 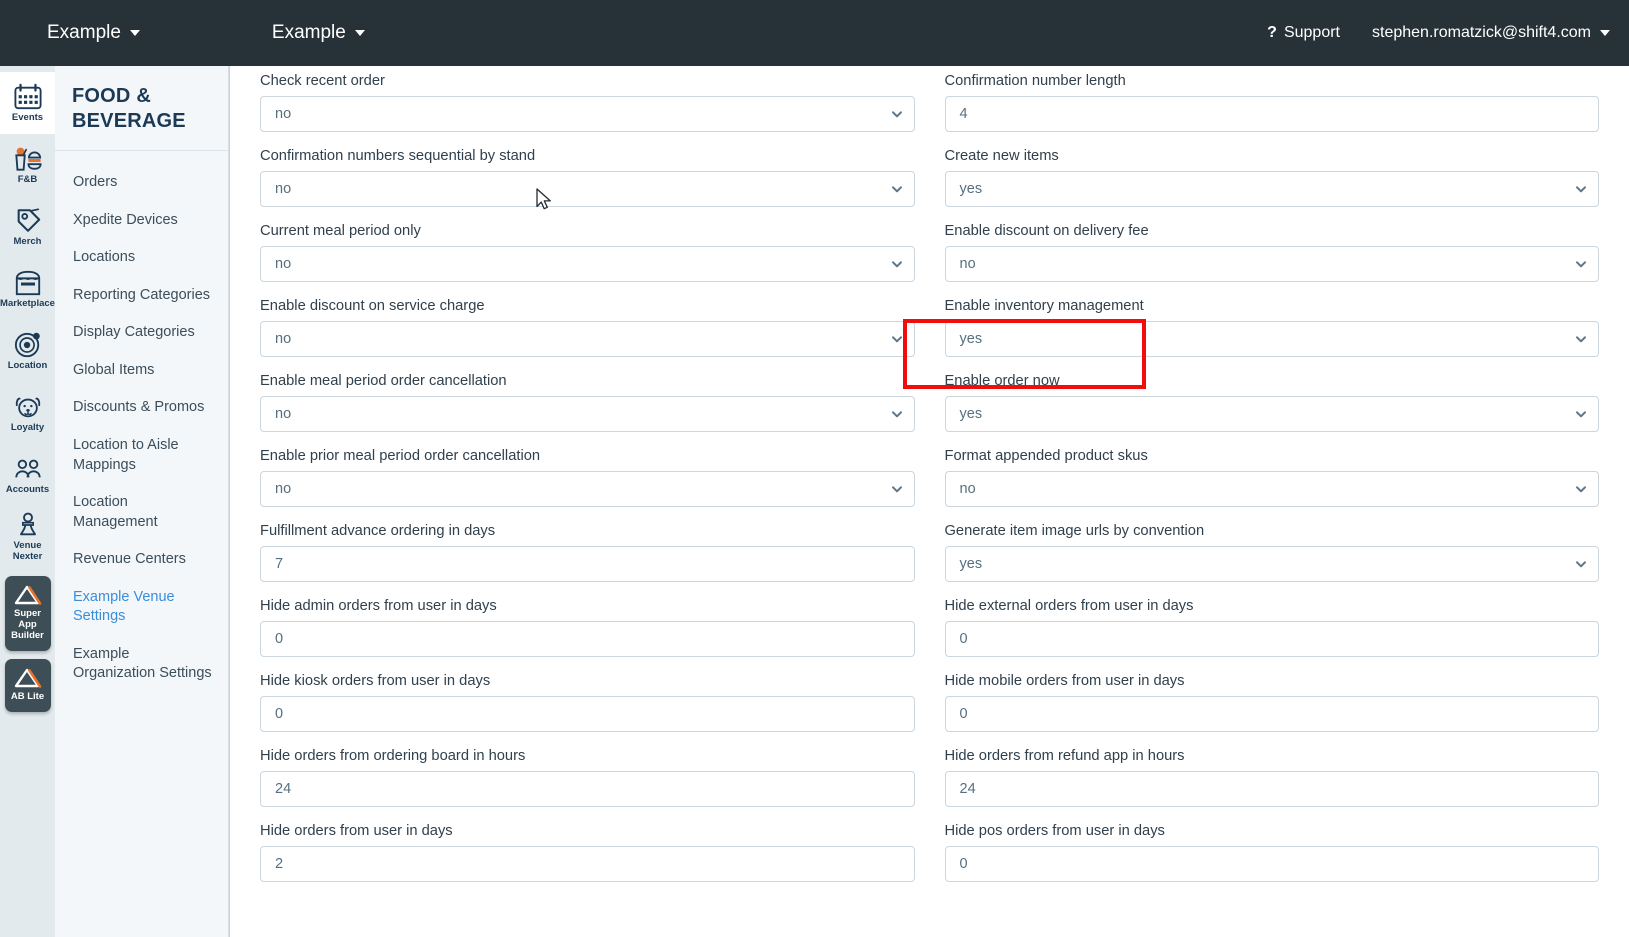 What do you see at coordinates (27, 282) in the screenshot?
I see `storefront-icon` at bounding box center [27, 282].